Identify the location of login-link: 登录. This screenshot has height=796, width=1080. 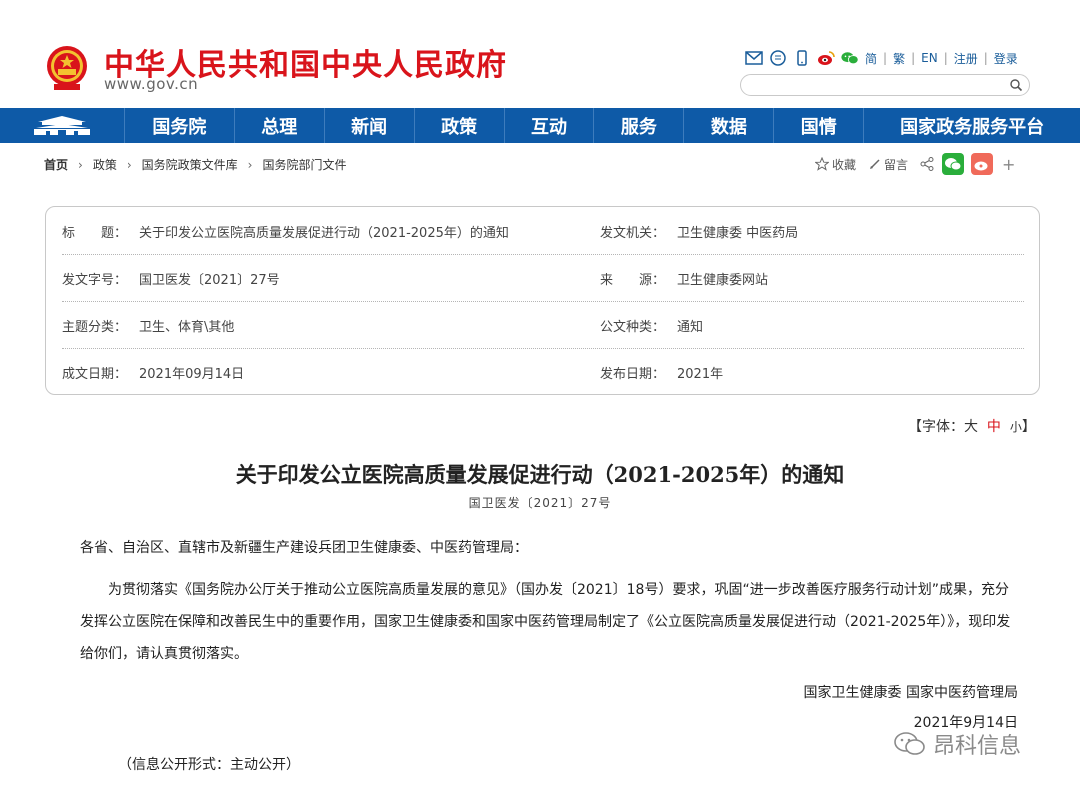
(1006, 58).